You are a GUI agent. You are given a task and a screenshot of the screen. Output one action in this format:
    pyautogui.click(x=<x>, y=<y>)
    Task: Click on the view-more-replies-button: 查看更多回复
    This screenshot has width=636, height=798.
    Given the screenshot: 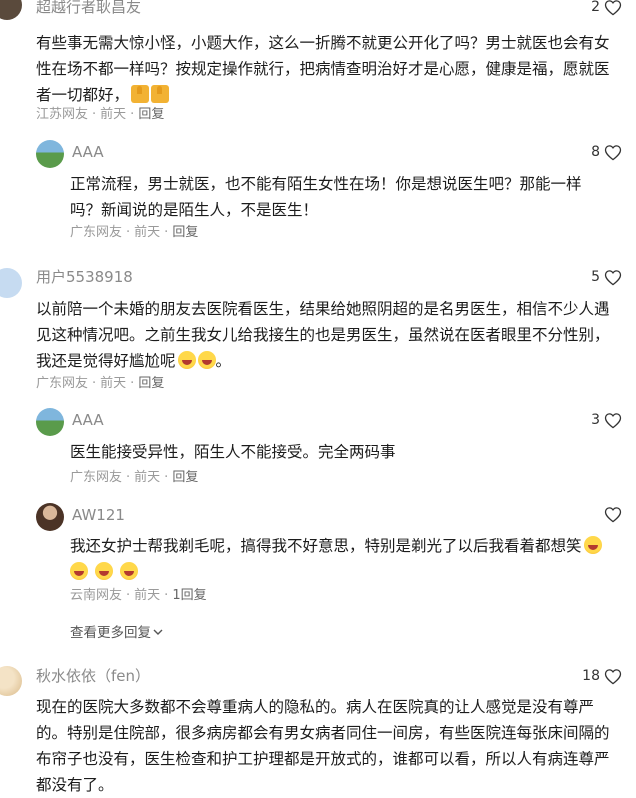 What is the action you would take?
    pyautogui.click(x=116, y=631)
    